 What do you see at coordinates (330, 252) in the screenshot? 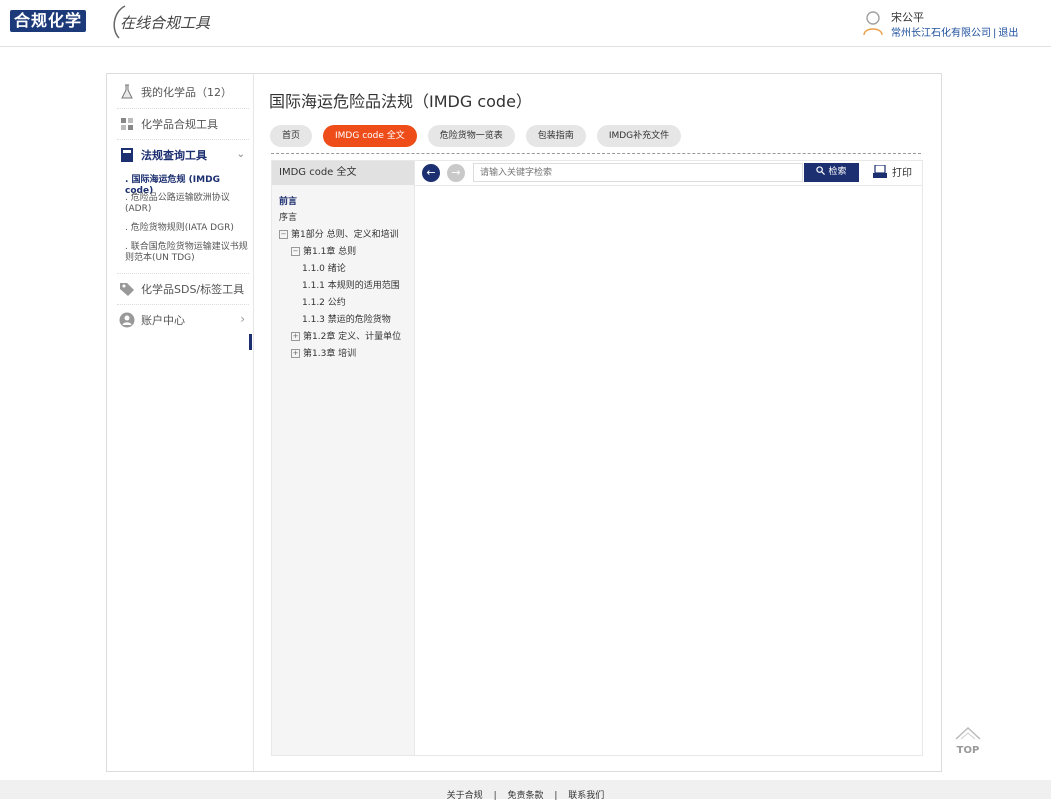
I see `tree-node-label: 第1.1章 总则` at bounding box center [330, 252].